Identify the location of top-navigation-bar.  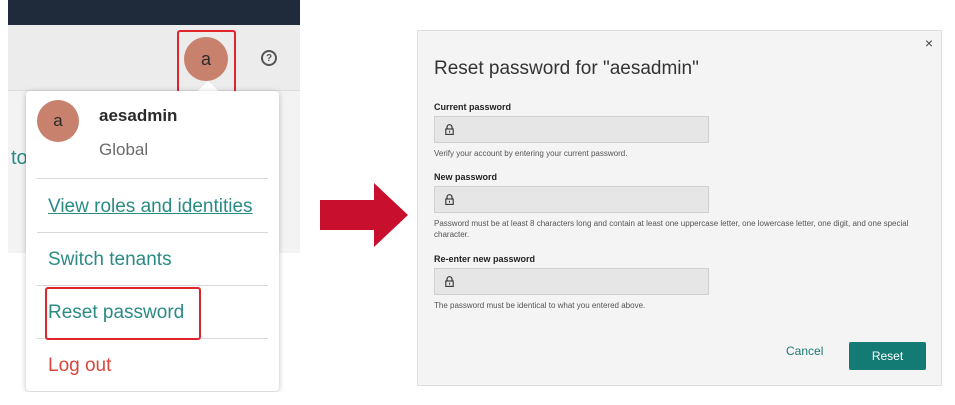
(154, 12).